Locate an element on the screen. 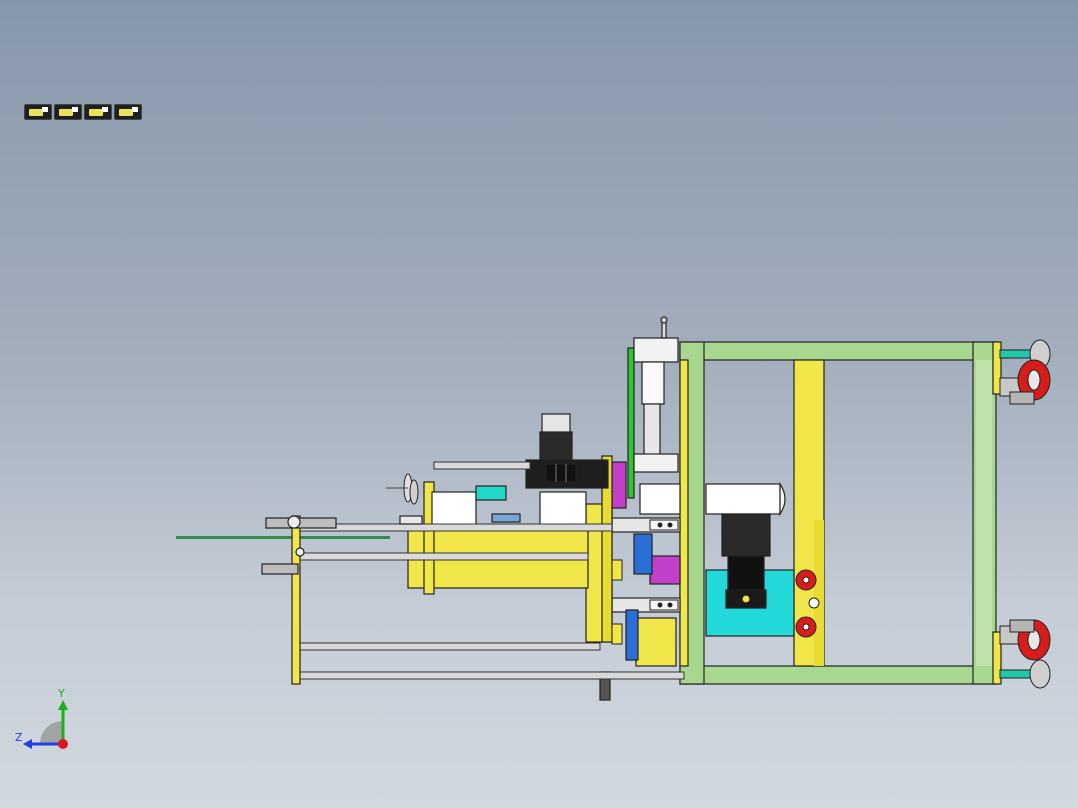  y-axis-arrowhead-icon is located at coordinates (63, 705).